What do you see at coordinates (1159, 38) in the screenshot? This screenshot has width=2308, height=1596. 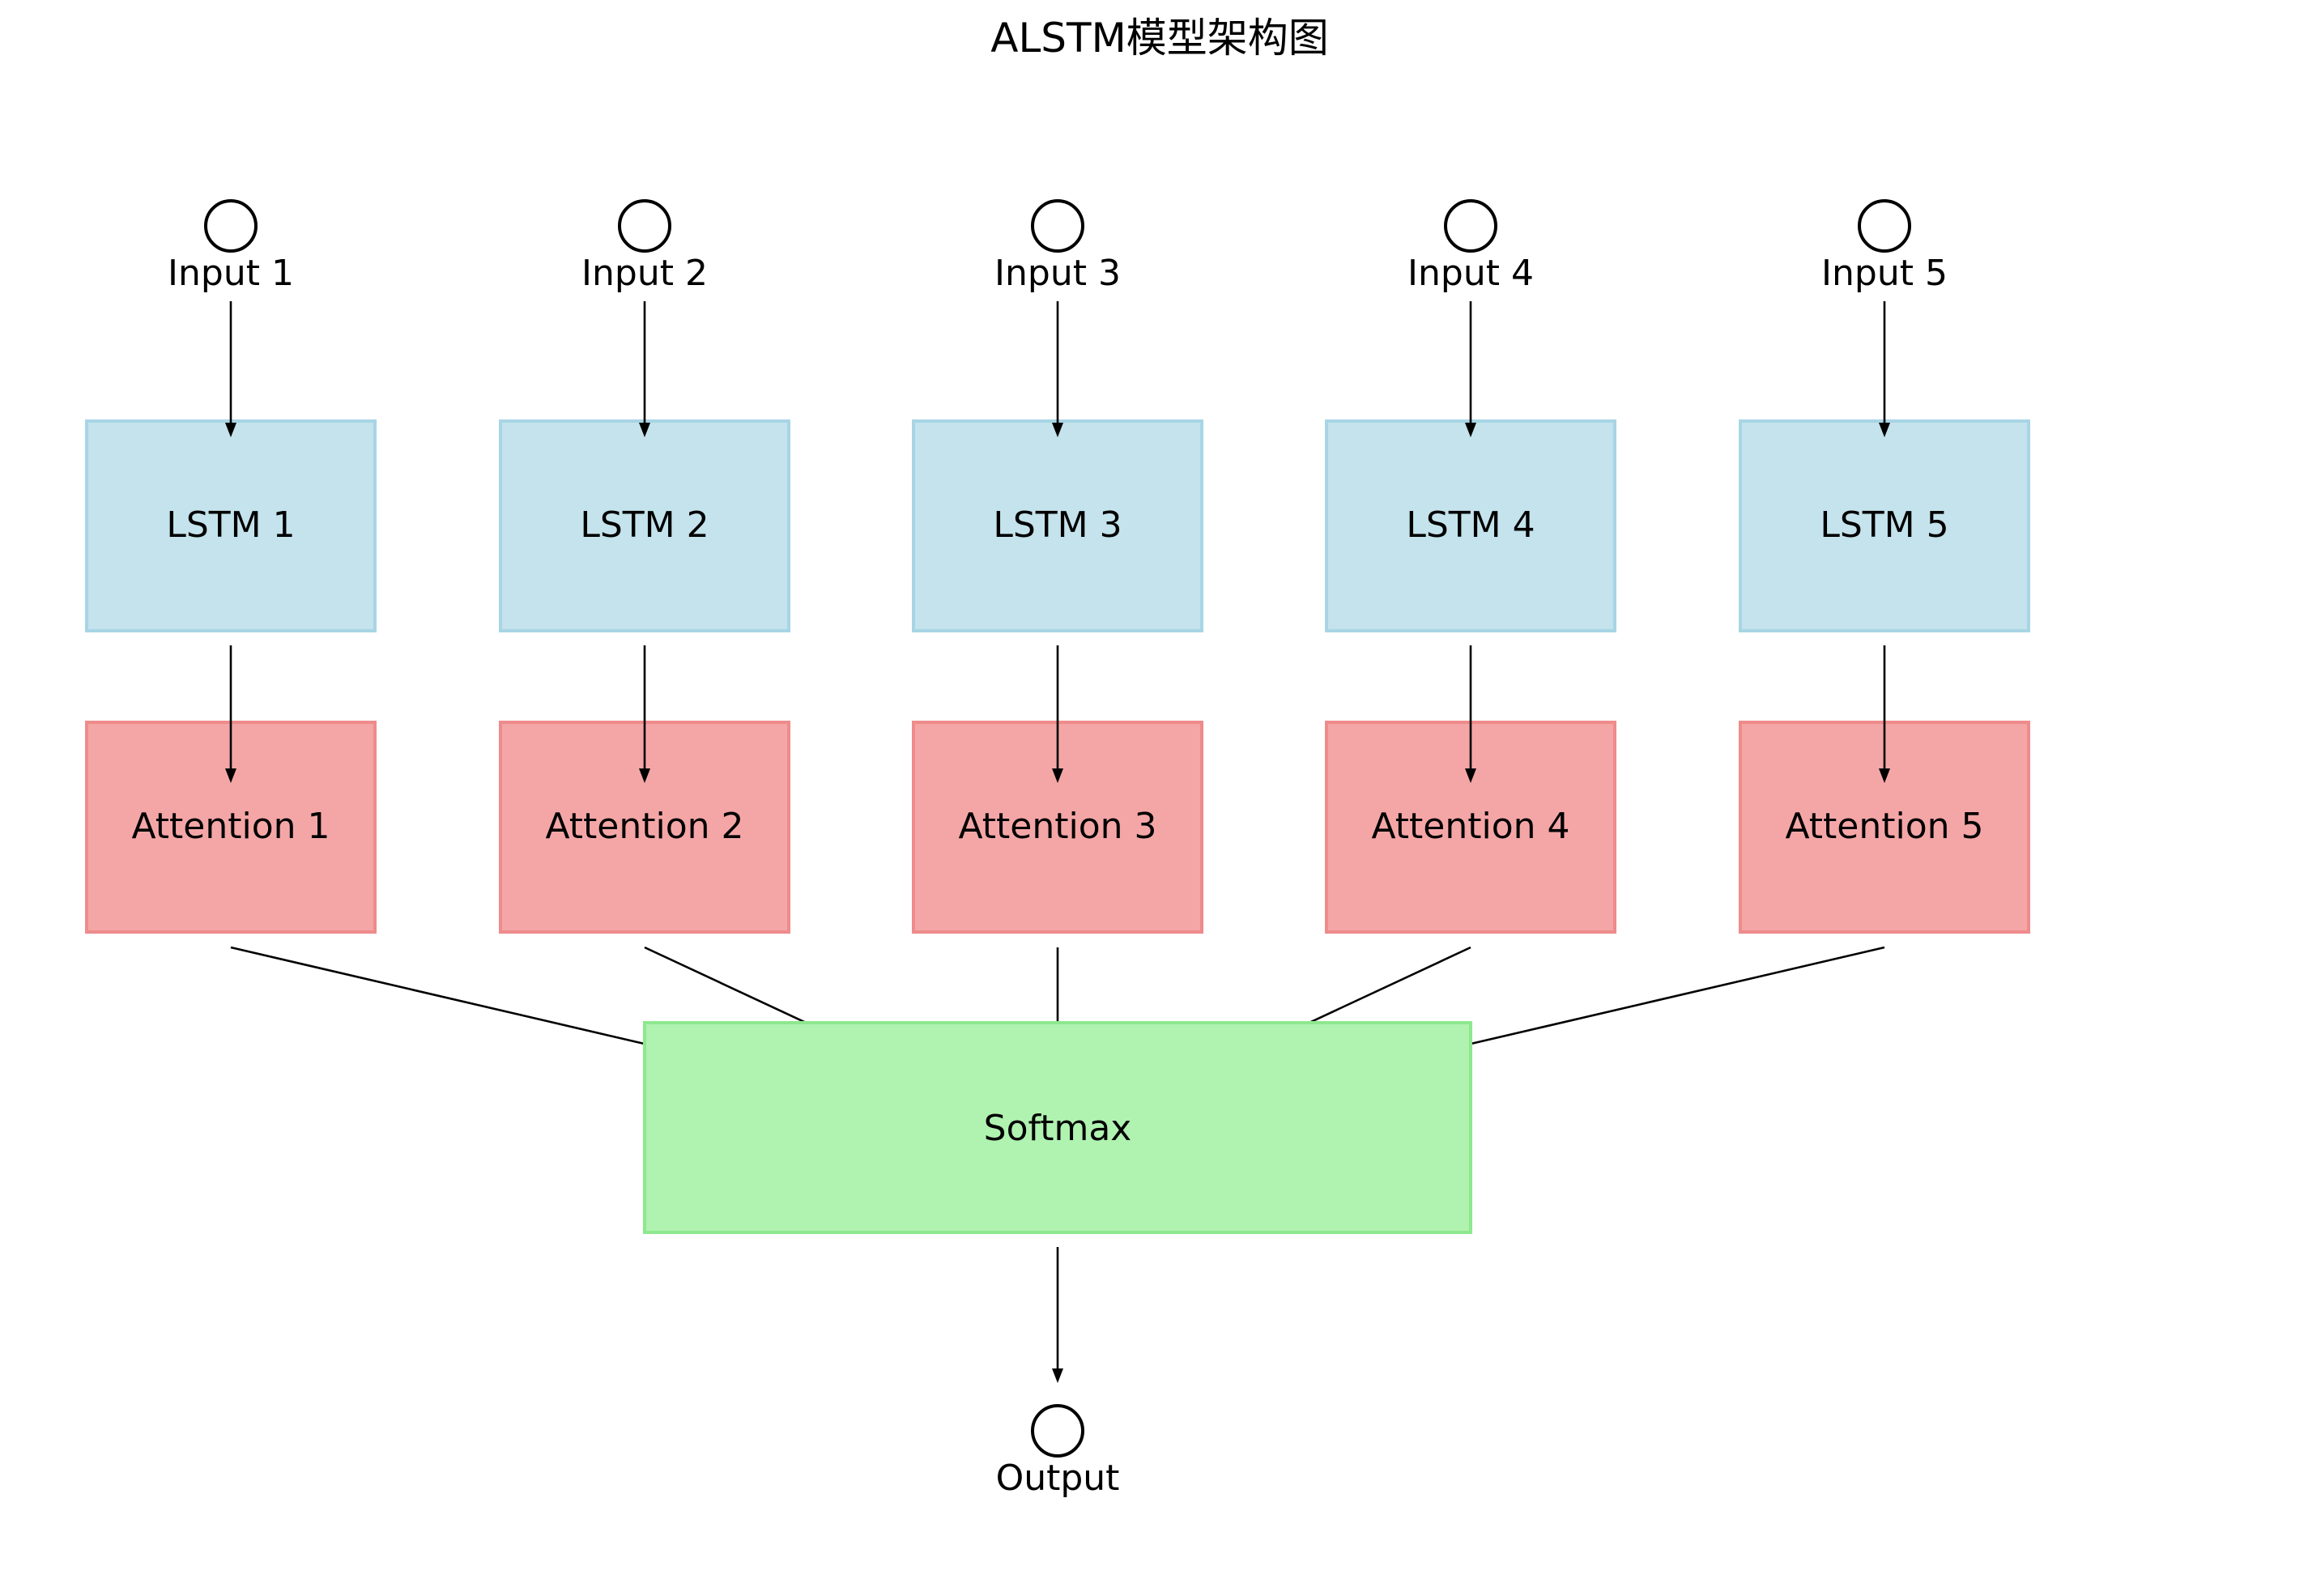 I see `diagram-title: ALSTM模型架构图` at bounding box center [1159, 38].